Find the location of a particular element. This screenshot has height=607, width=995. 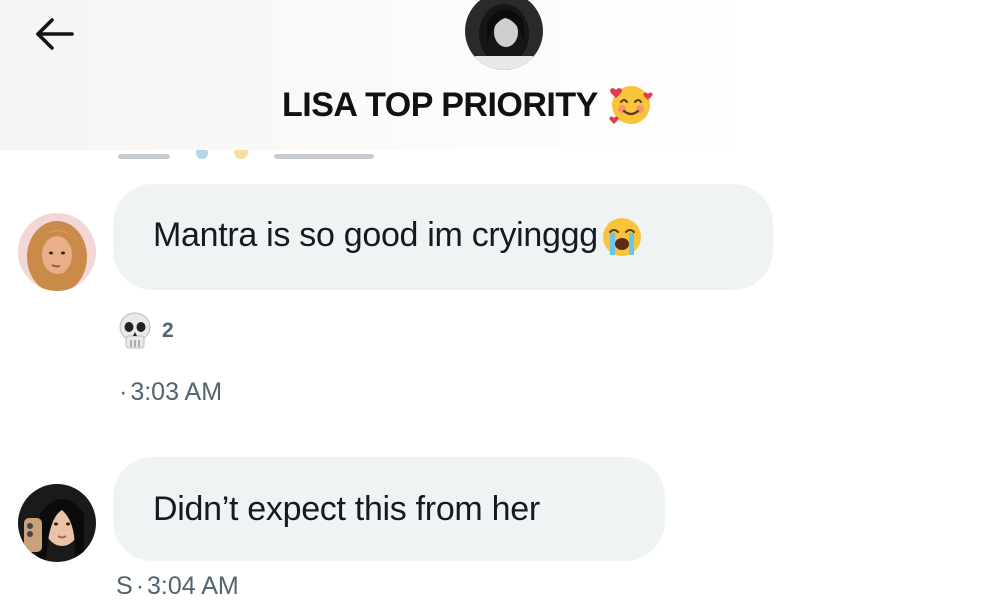

loudly-crying-face-icon is located at coordinates (621, 237).